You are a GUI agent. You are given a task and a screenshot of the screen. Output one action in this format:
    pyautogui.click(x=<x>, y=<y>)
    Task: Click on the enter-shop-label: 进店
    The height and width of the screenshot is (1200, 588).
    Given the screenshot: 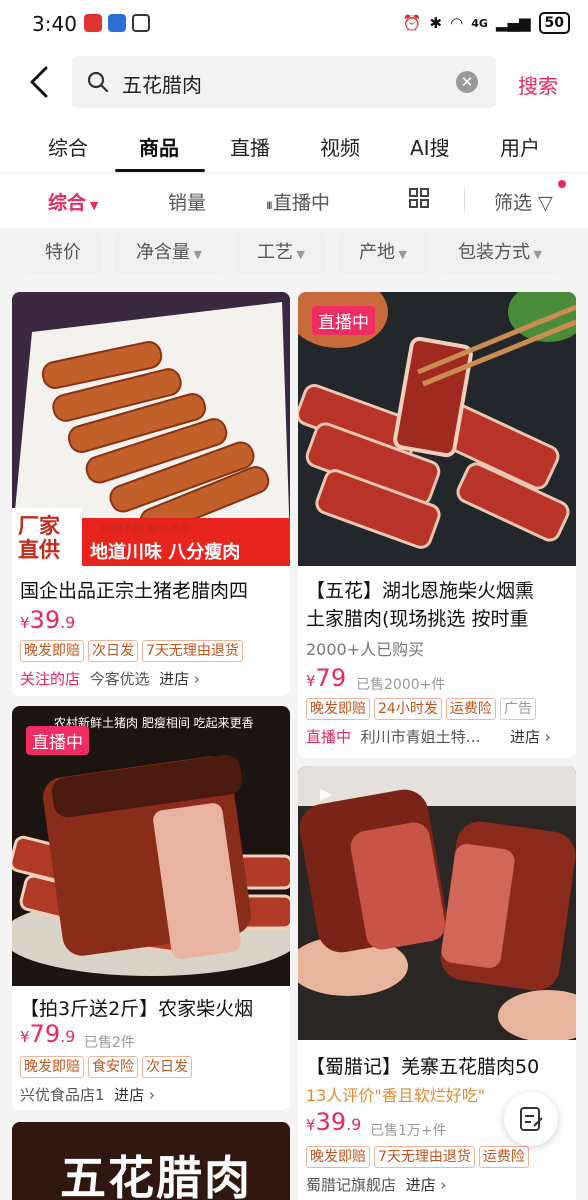 What is the action you would take?
    pyautogui.click(x=525, y=737)
    